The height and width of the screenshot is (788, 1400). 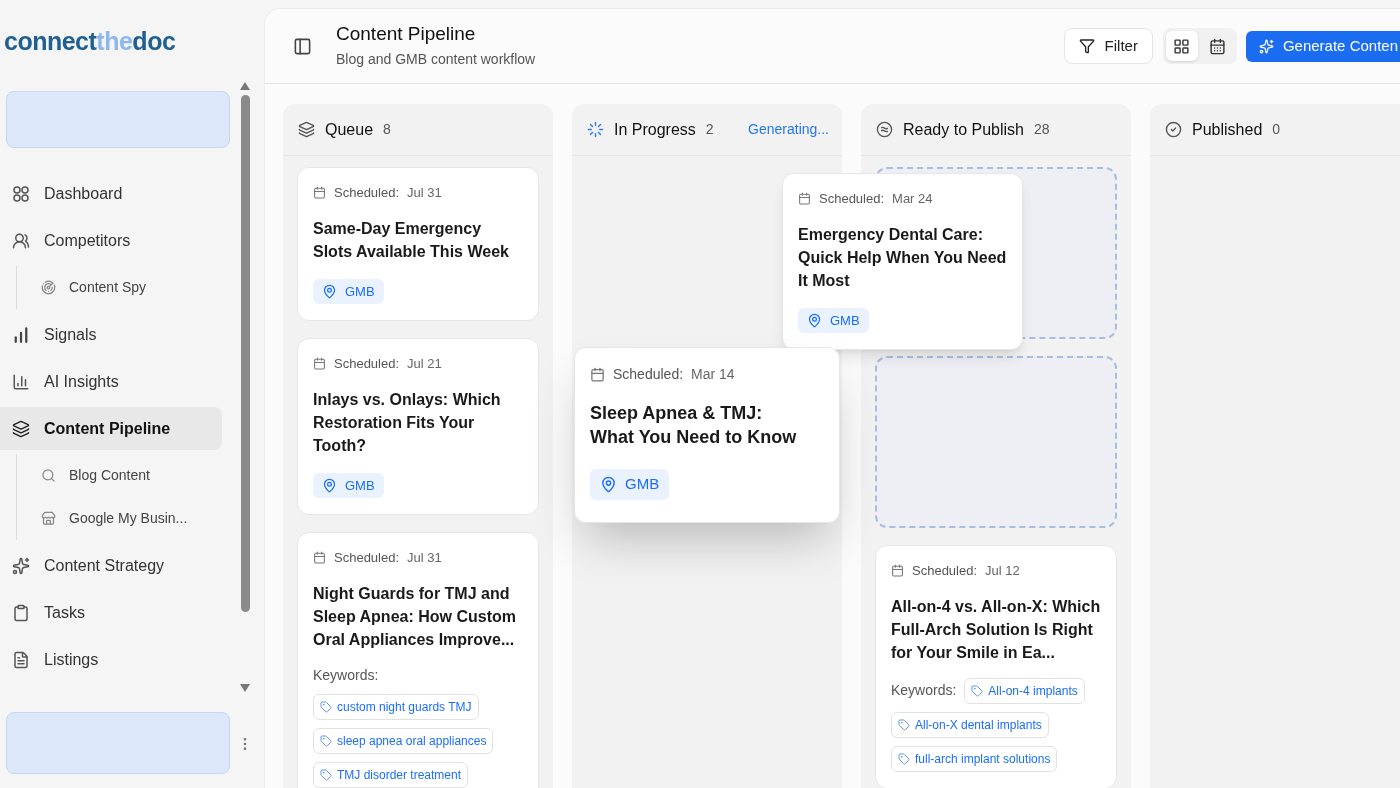 What do you see at coordinates (396, 706) in the screenshot?
I see `keyword-chip: custom night guards TMJ` at bounding box center [396, 706].